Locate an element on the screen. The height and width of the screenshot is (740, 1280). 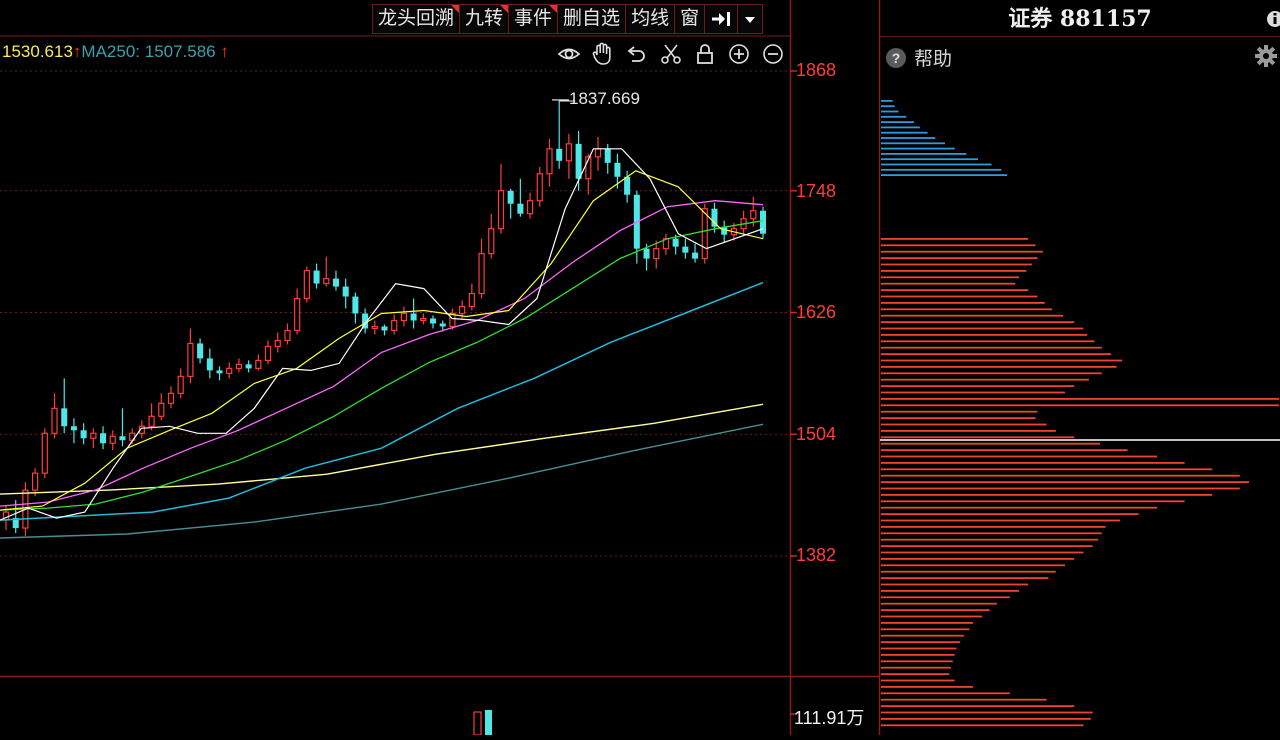
tb-more-dropdown is located at coordinates (750, 19).